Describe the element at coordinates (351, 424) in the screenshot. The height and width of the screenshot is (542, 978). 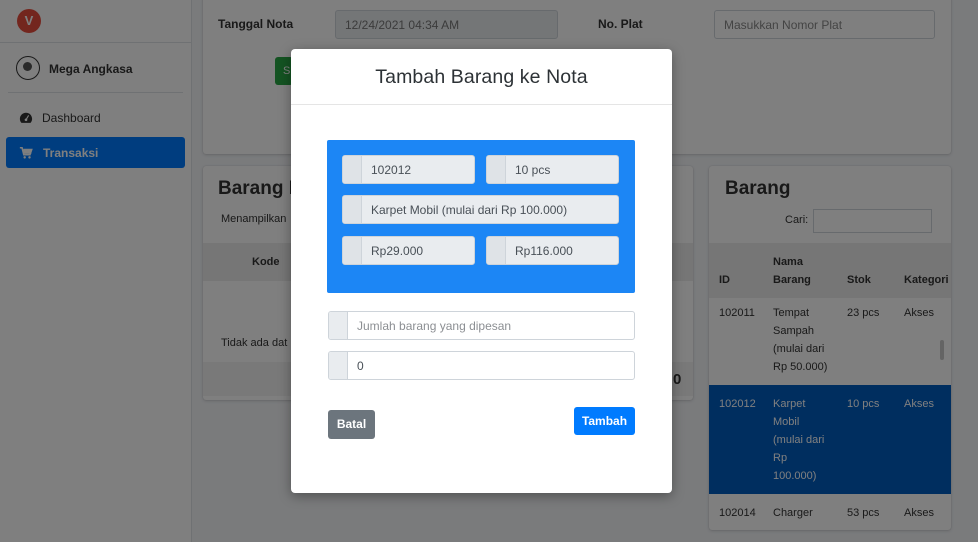
I see `batal-button: Batal` at that location.